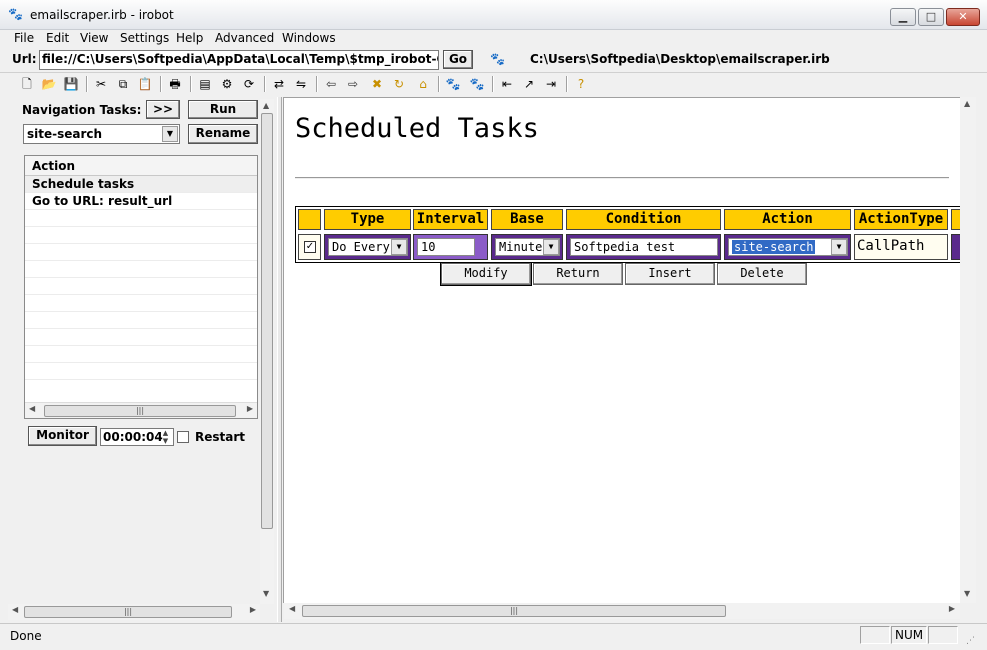 This screenshot has width=987, height=650. I want to click on row-checkbox: ✓, so click(310, 247).